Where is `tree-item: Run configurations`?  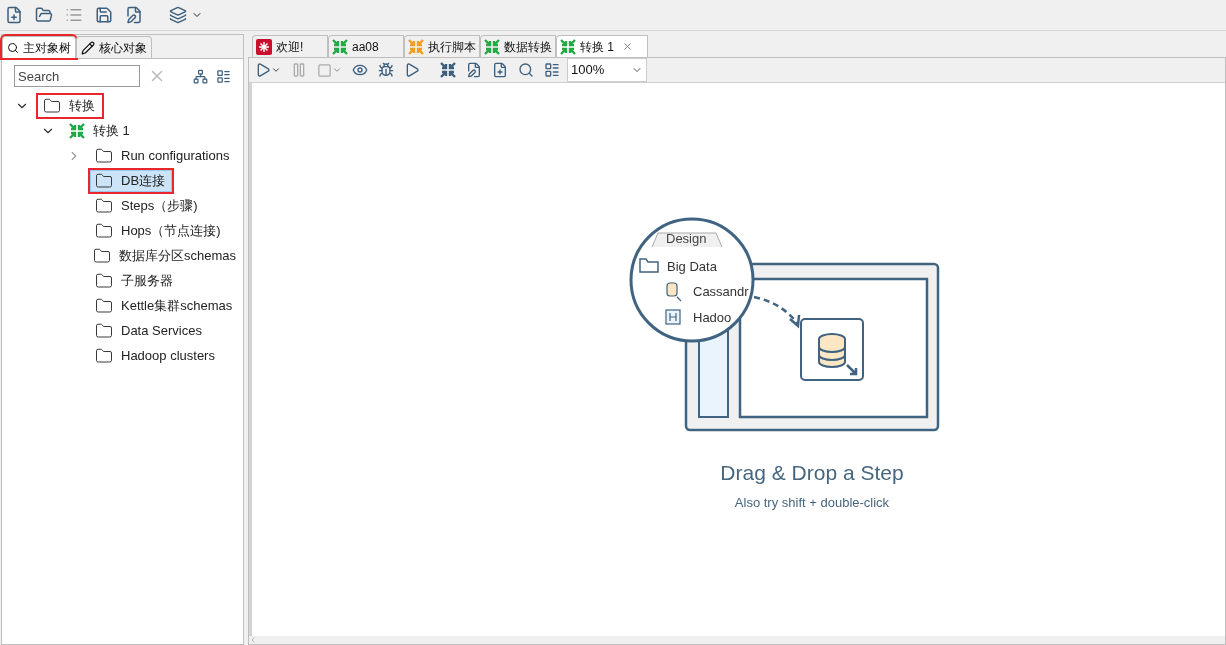
tree-item: Run configurations is located at coordinates (163, 155).